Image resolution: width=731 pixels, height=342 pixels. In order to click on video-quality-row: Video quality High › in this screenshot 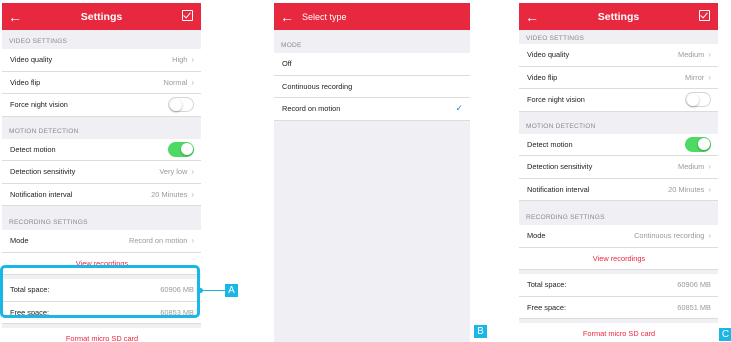, I will do `click(101, 60)`.